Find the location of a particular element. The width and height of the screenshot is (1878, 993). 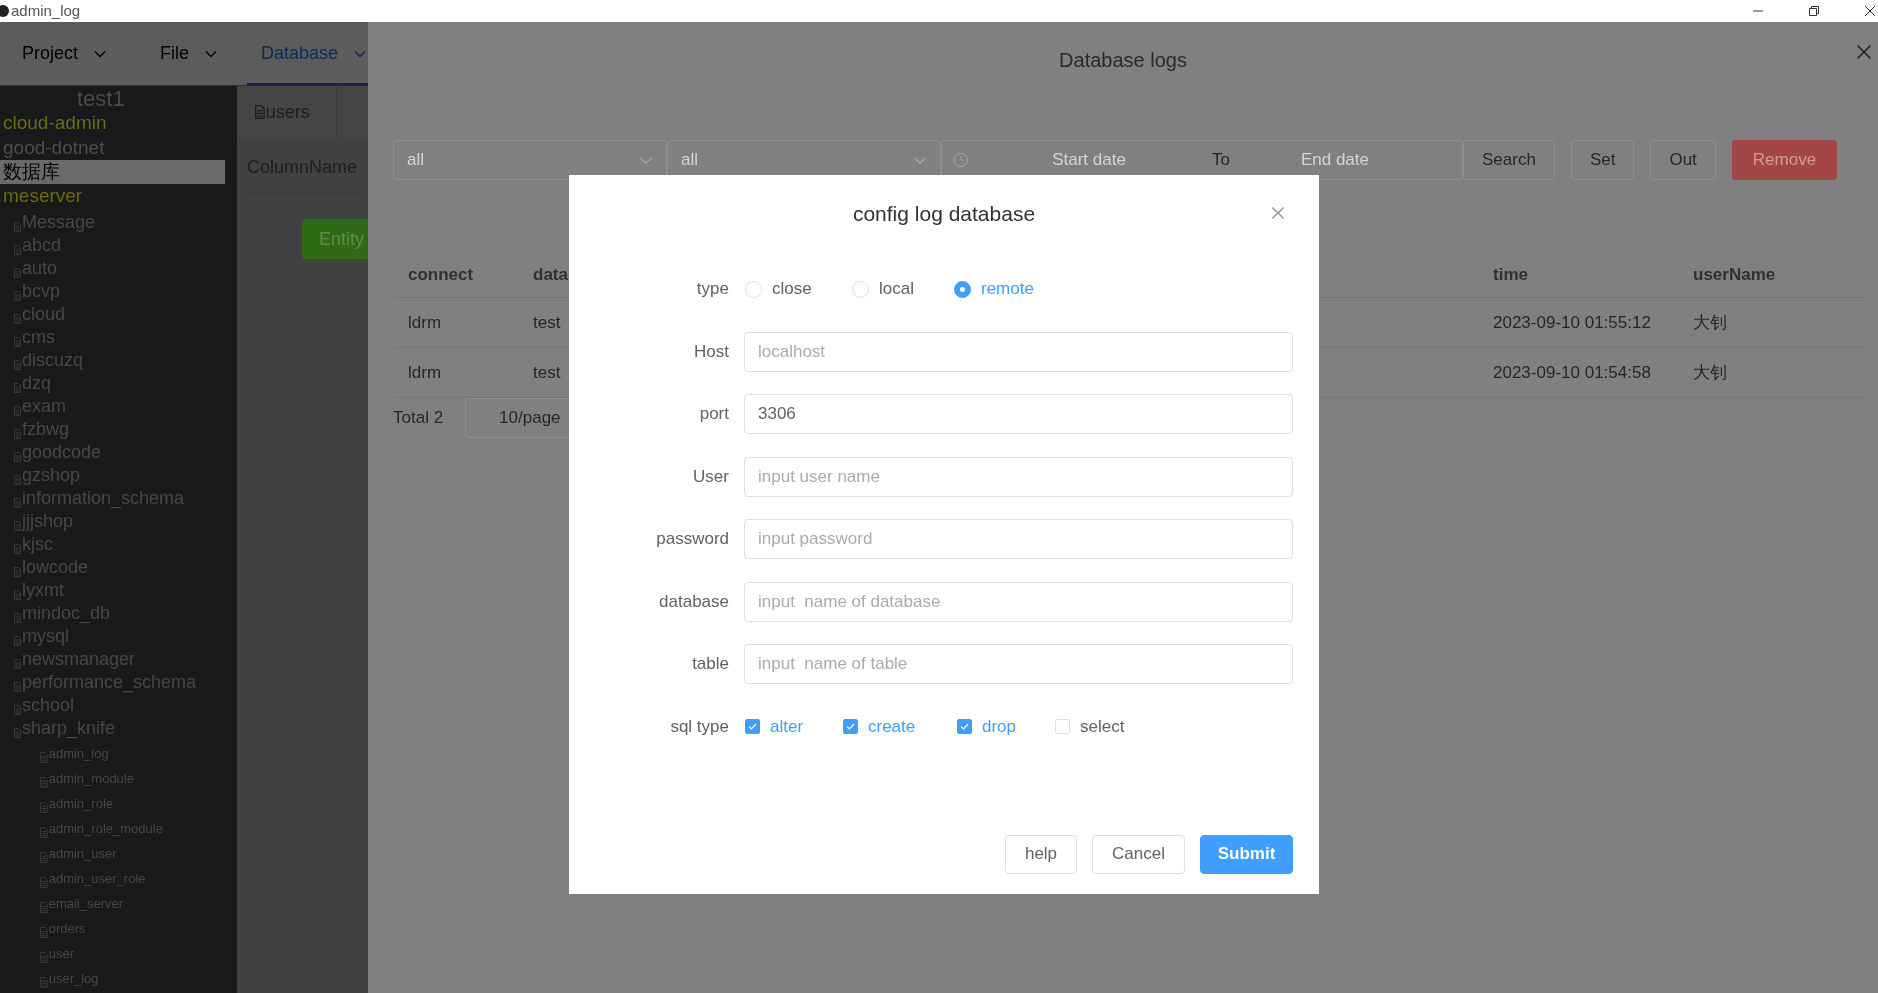

text-field: input password is located at coordinates (1018, 539).